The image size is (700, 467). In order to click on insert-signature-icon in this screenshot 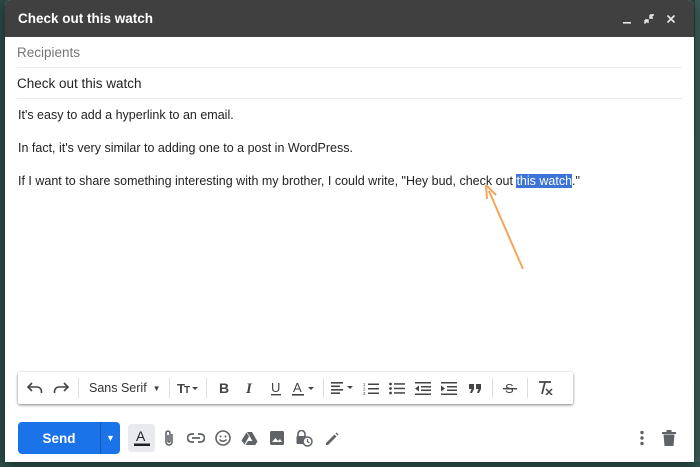, I will do `click(330, 438)`.